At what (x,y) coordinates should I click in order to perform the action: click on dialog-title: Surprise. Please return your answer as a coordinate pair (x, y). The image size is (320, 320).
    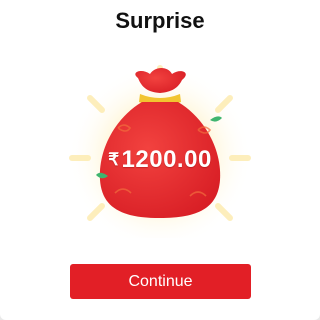
    Looking at the image, I should click on (160, 20).